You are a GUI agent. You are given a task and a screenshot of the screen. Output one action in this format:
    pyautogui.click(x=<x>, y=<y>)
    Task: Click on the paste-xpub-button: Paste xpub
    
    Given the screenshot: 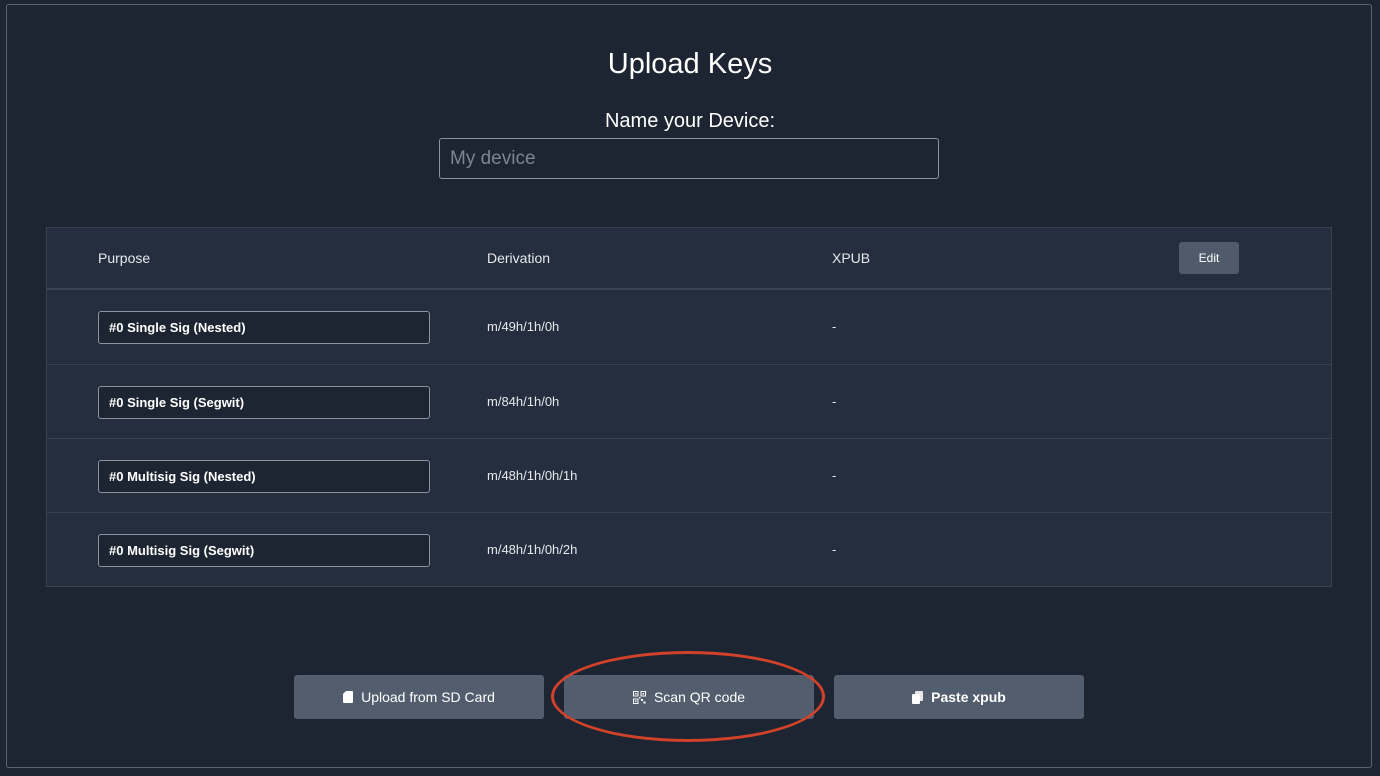 What is the action you would take?
    pyautogui.click(x=959, y=697)
    